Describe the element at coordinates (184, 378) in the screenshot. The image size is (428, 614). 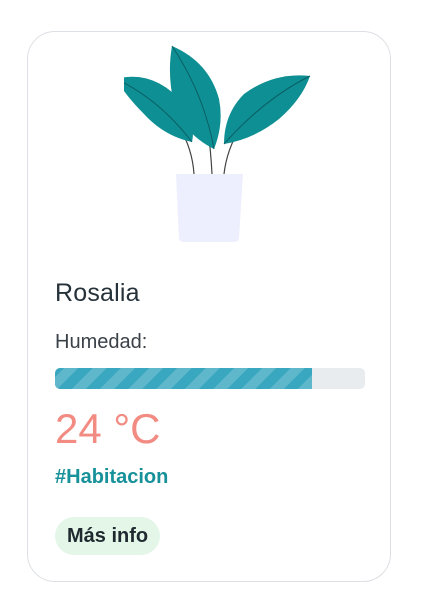
I see `humidity-progress-fill` at that location.